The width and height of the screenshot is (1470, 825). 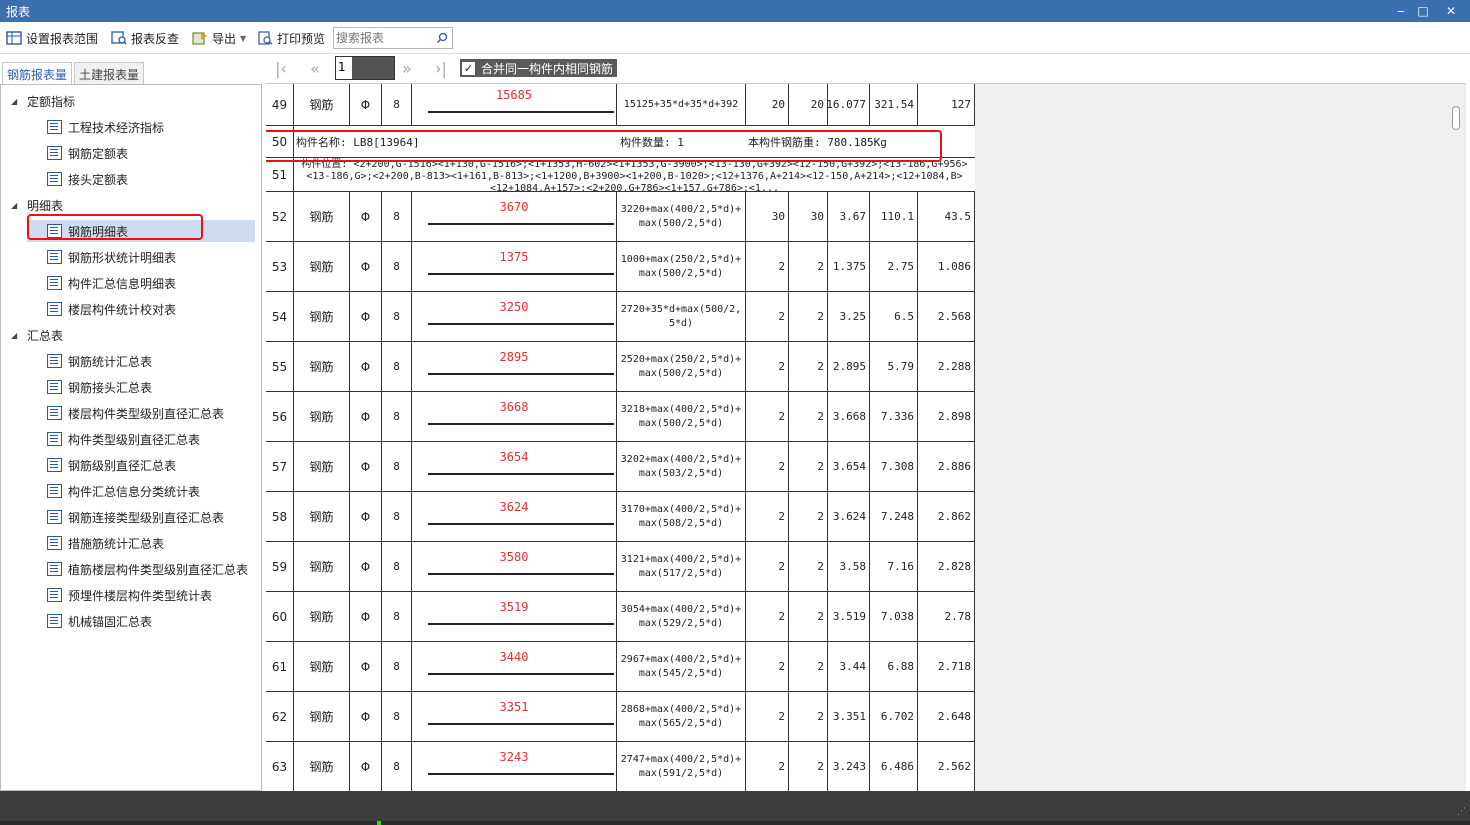 I want to click on cell-w1: 3.668, so click(x=849, y=416).